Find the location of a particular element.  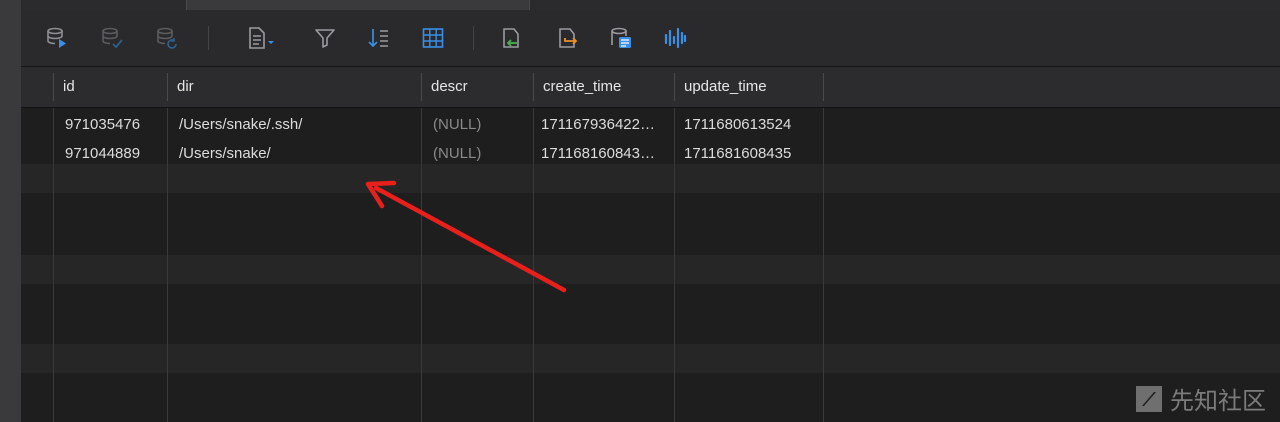

toolbar is located at coordinates (650, 38).